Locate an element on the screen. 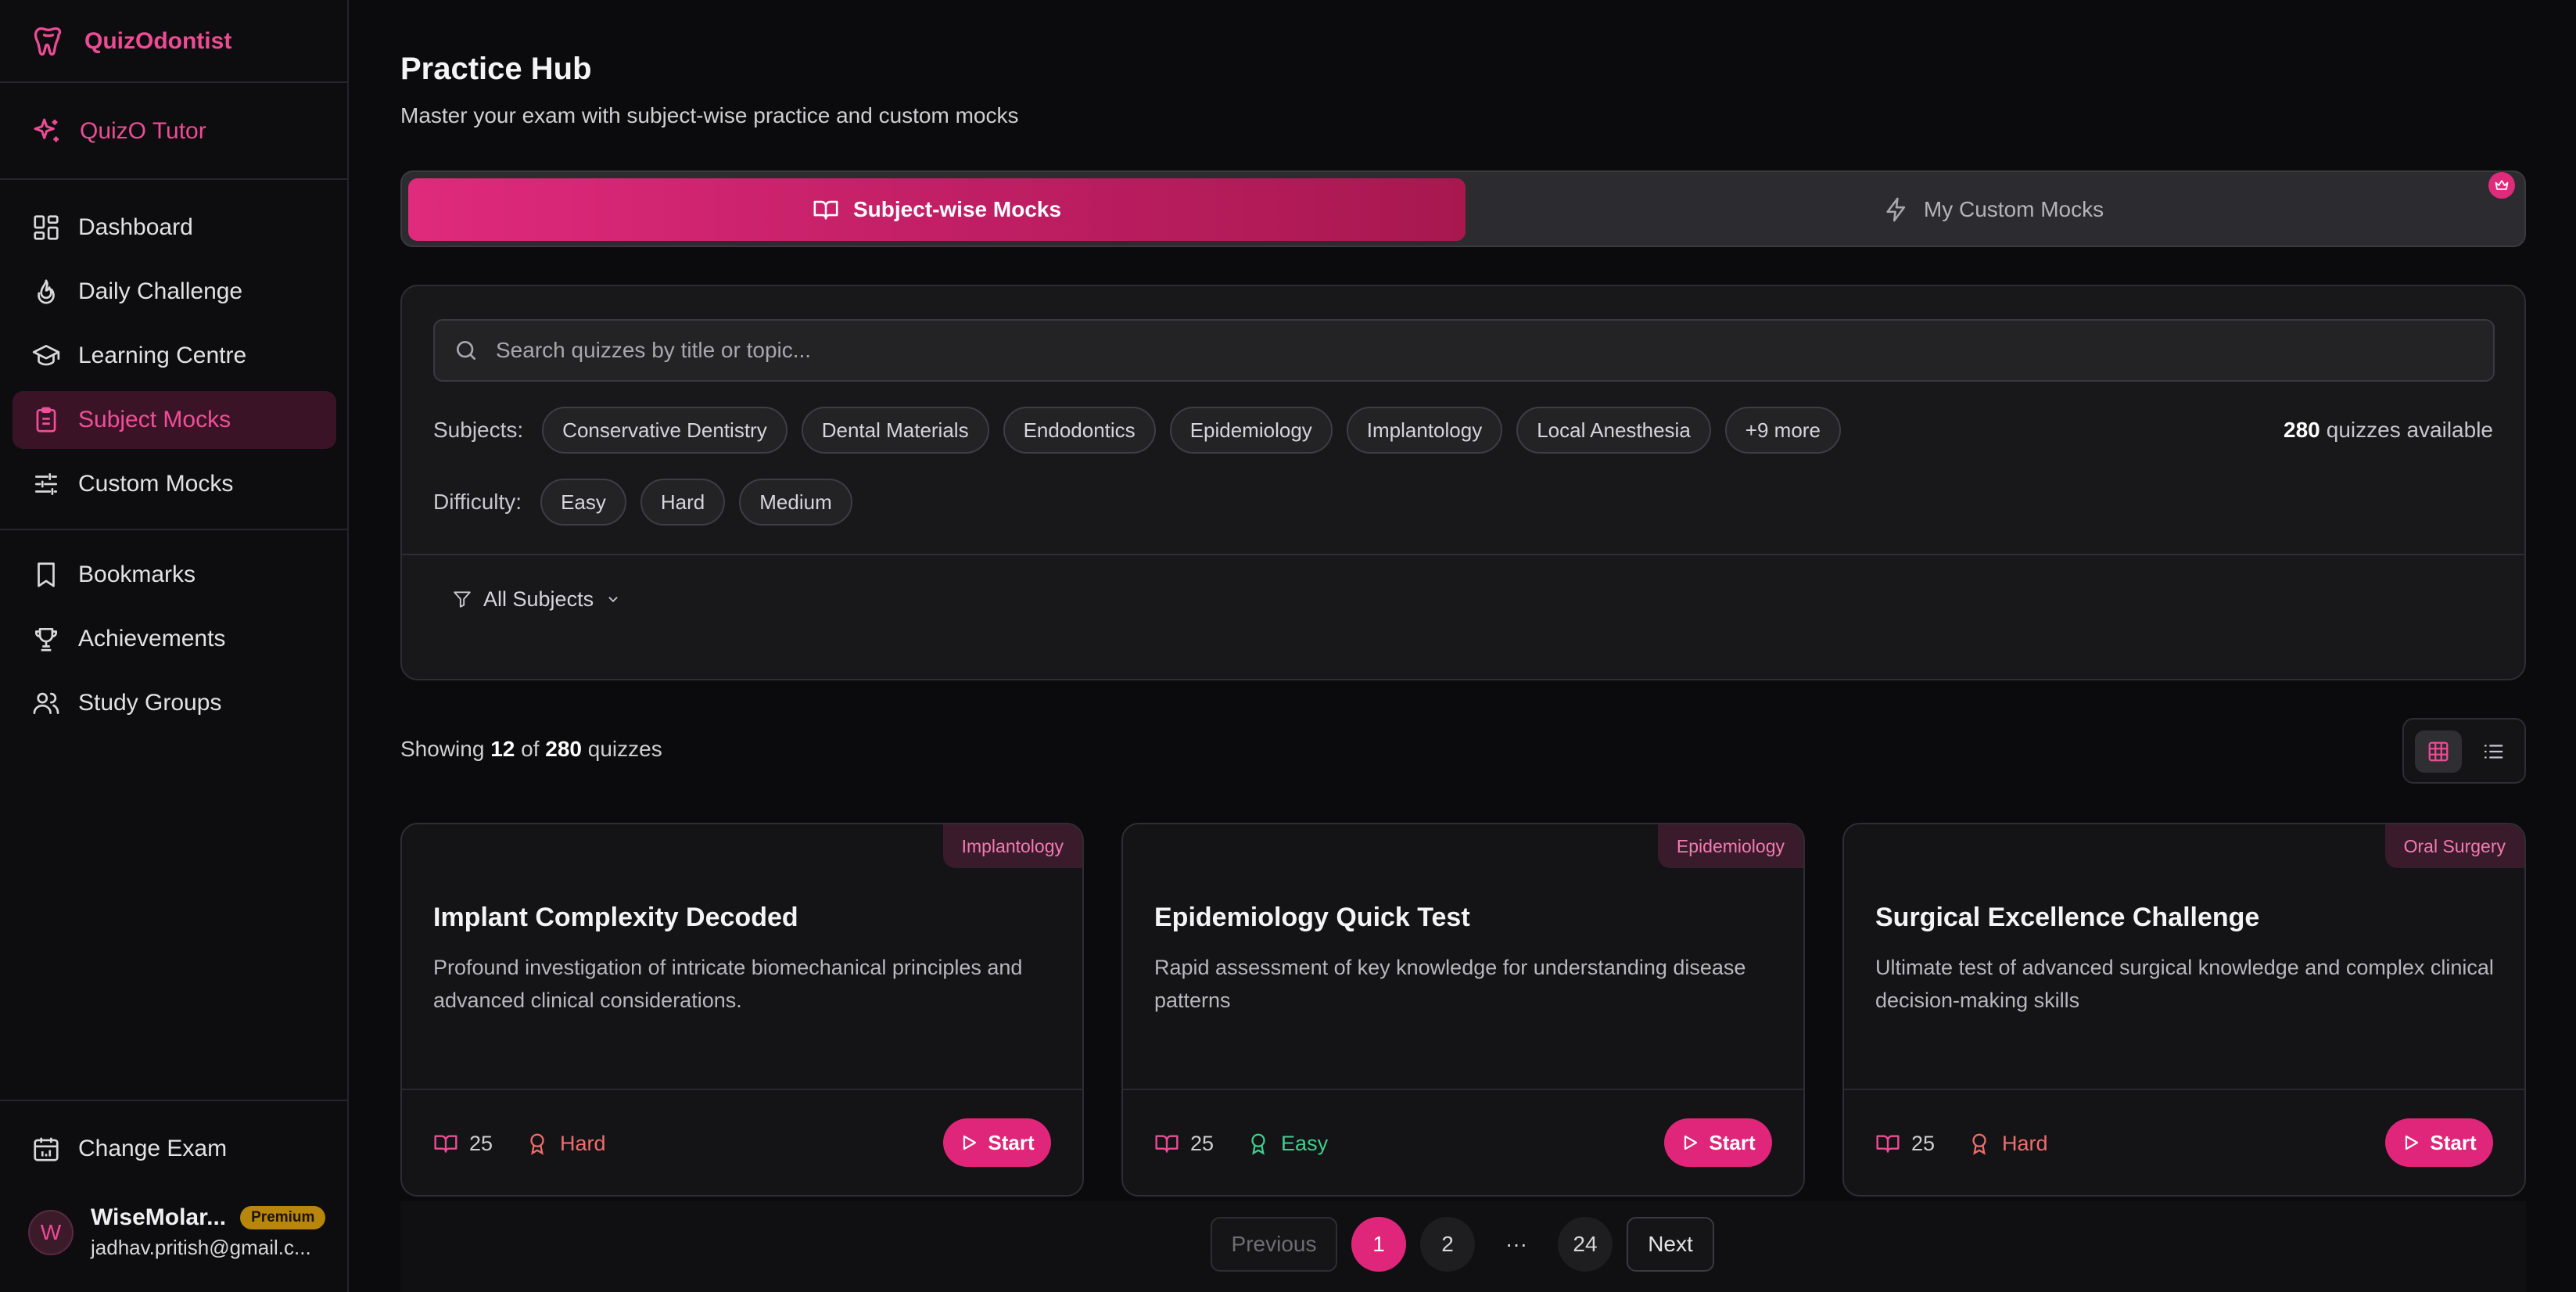 This screenshot has width=2576, height=1292. subject-tag: Epidemiology is located at coordinates (1730, 846).